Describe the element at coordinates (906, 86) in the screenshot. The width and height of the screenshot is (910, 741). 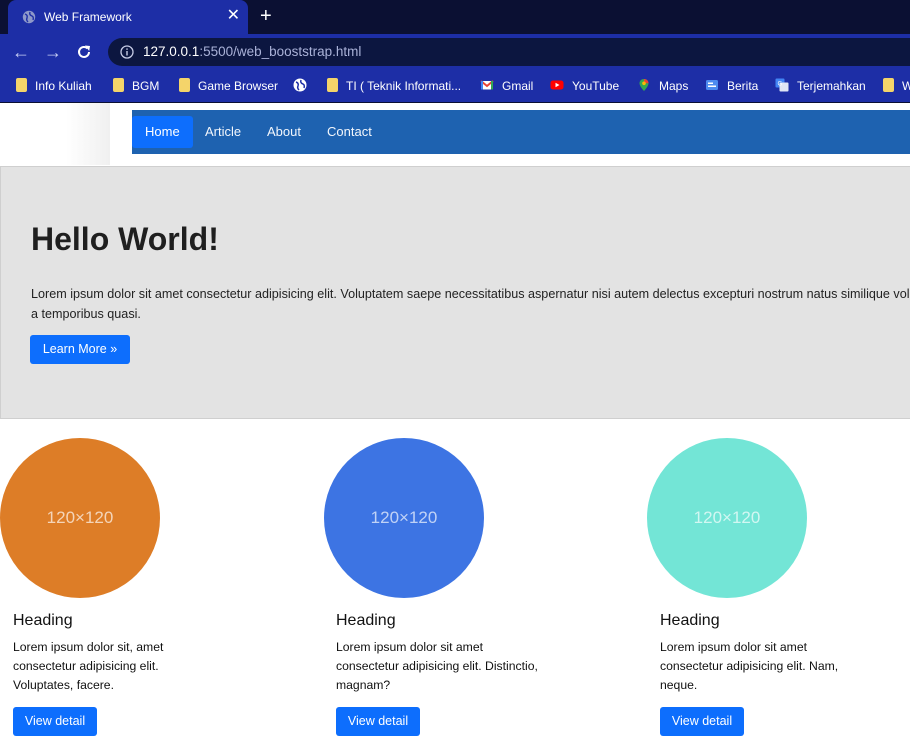
I see `bookmark-label: W` at that location.